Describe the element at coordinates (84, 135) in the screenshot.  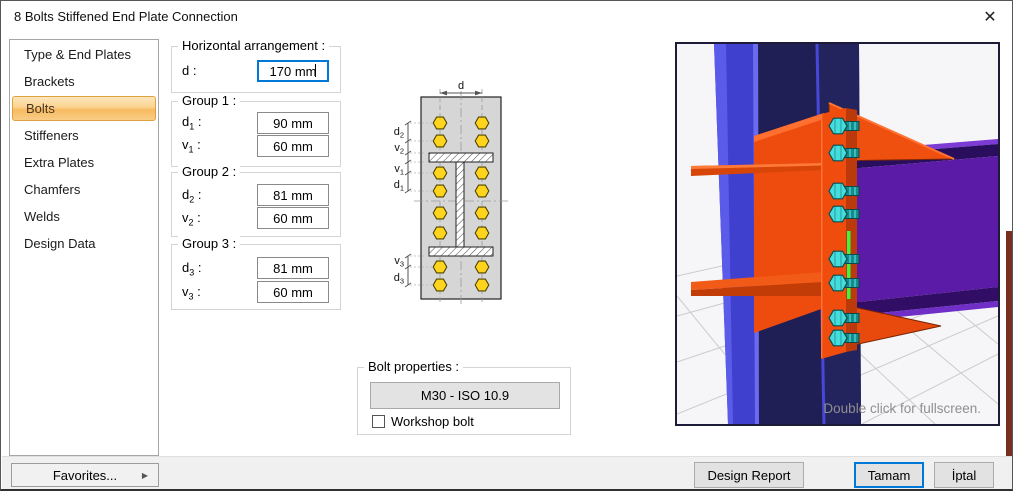
I see `sidebar-item-stiffeners: Stiffeners` at that location.